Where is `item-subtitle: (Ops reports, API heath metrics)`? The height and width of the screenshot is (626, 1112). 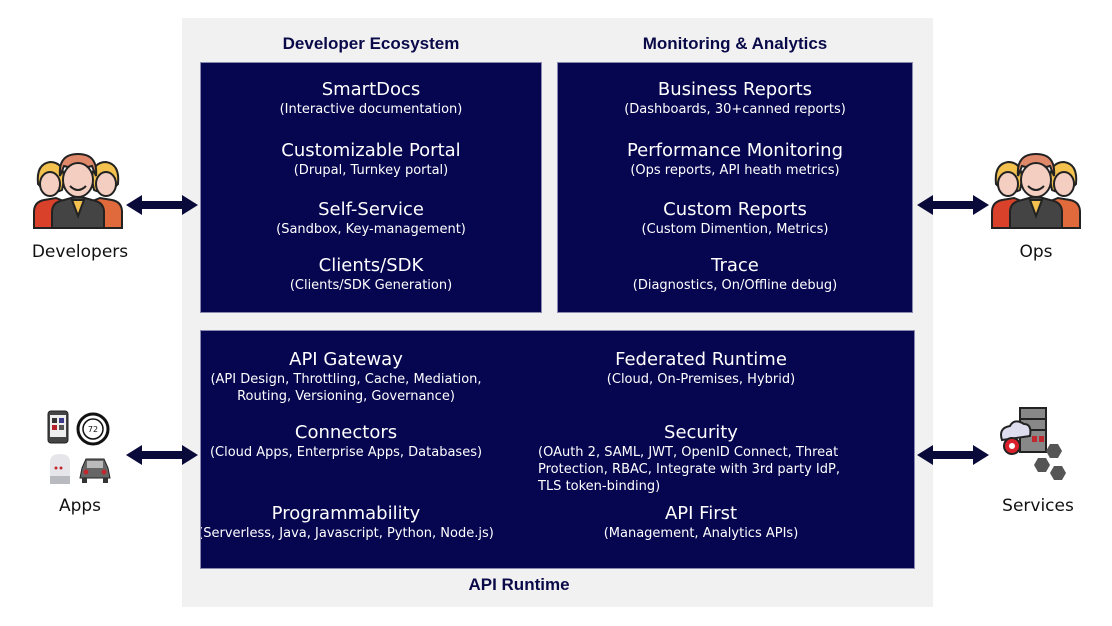
item-subtitle: (Ops reports, API heath metrics) is located at coordinates (735, 170).